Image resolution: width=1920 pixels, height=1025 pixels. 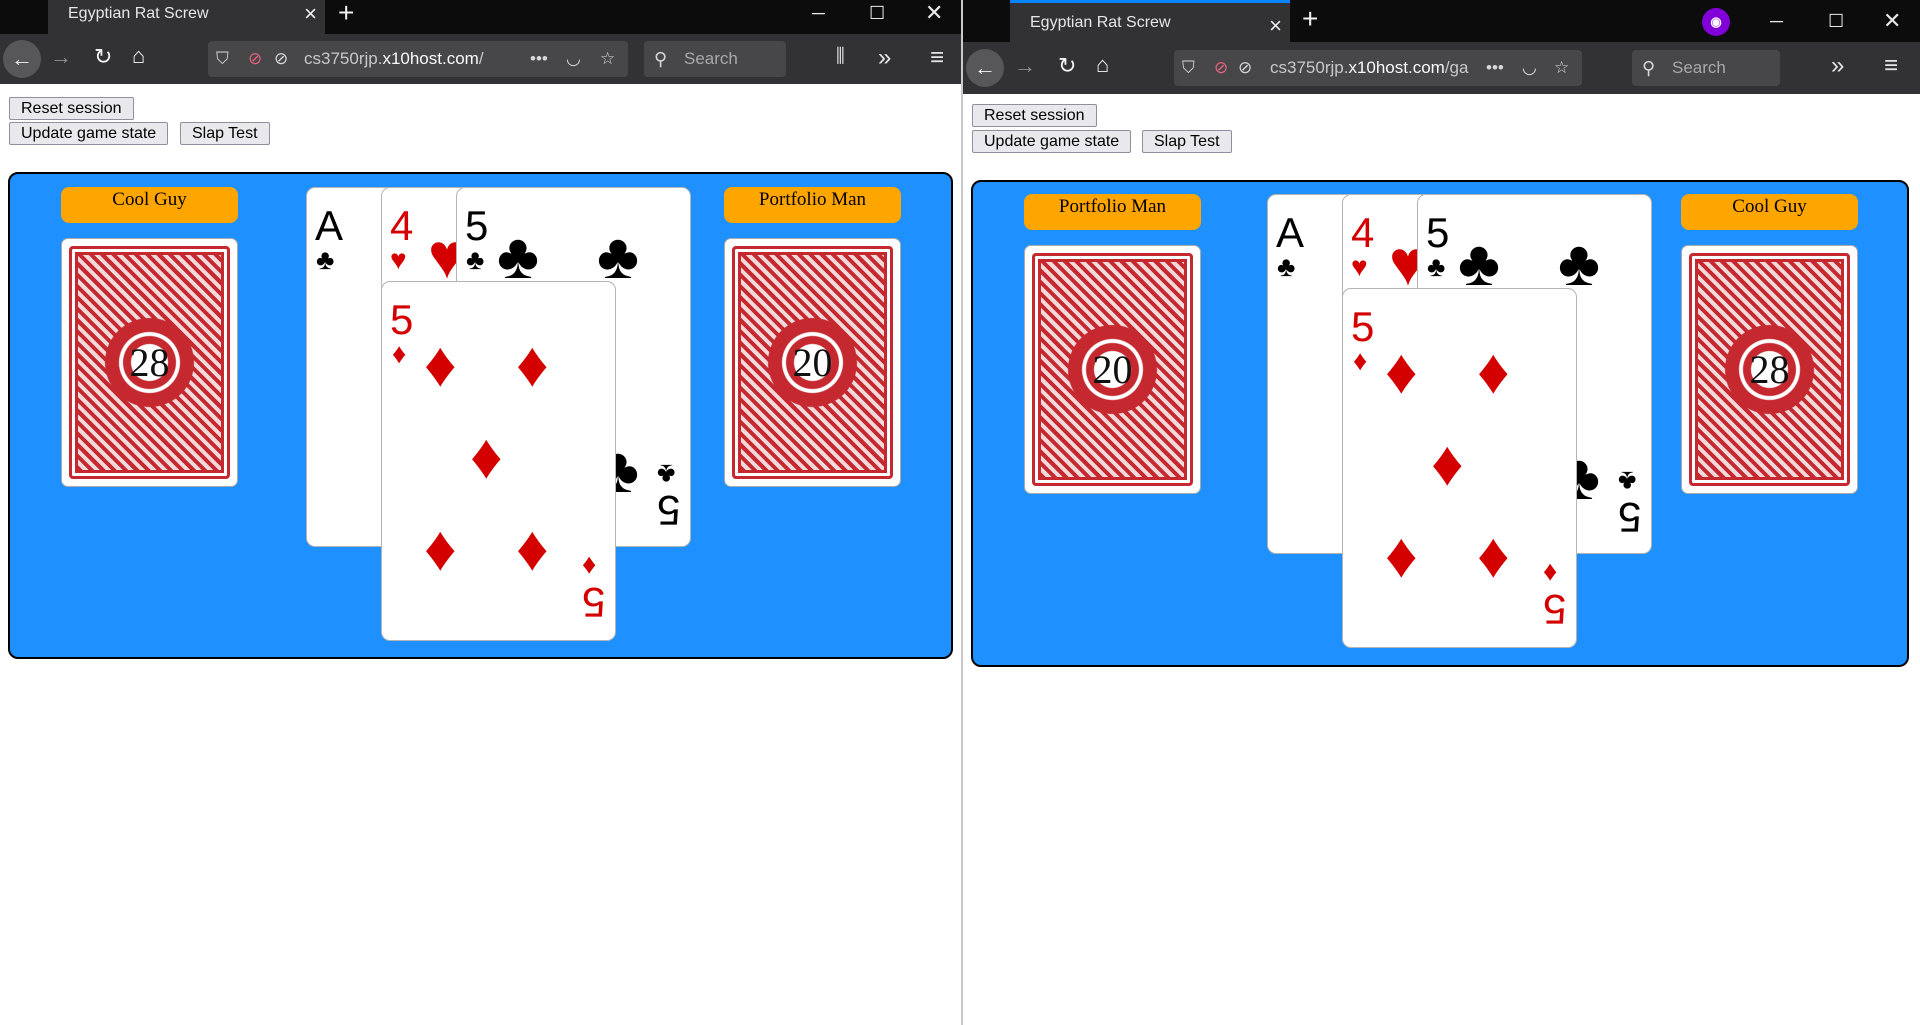 What do you see at coordinates (1550, 573) in the screenshot?
I see `diamond-icon: ♦` at bounding box center [1550, 573].